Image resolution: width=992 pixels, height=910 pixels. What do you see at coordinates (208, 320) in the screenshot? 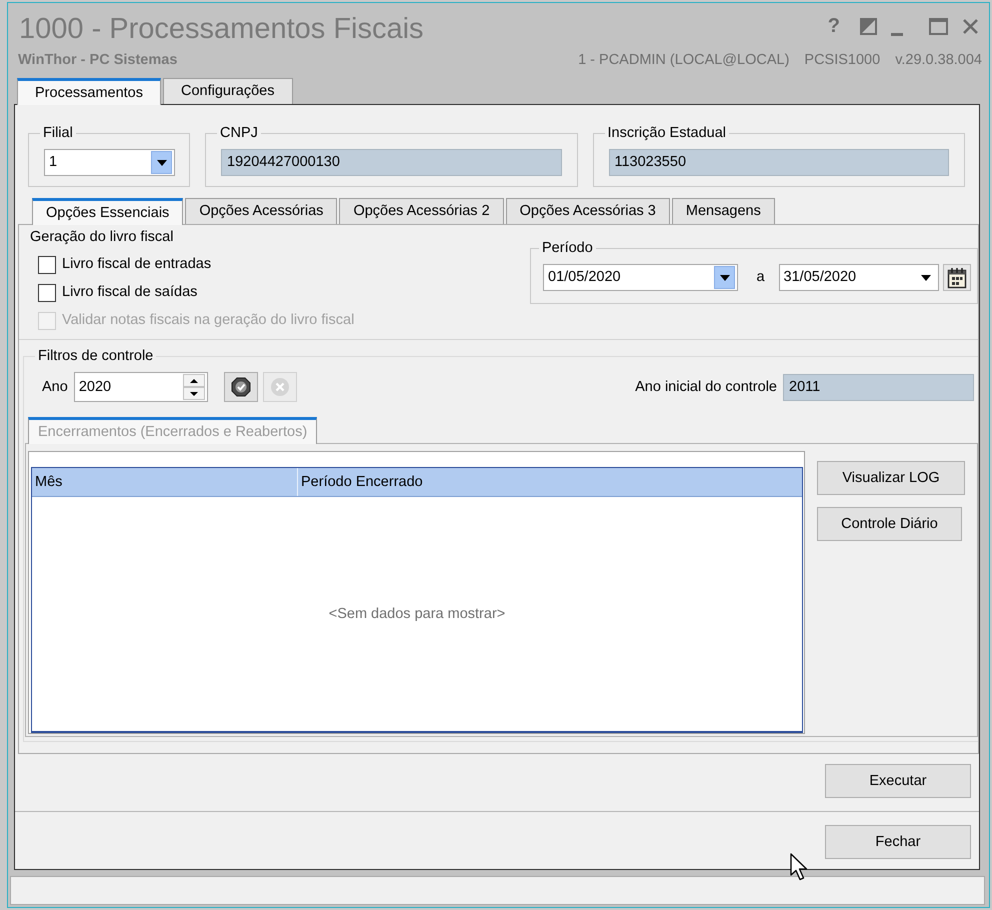
I see `checkbox-label: Validar notas fiscais na geração do livro fiscal` at bounding box center [208, 320].